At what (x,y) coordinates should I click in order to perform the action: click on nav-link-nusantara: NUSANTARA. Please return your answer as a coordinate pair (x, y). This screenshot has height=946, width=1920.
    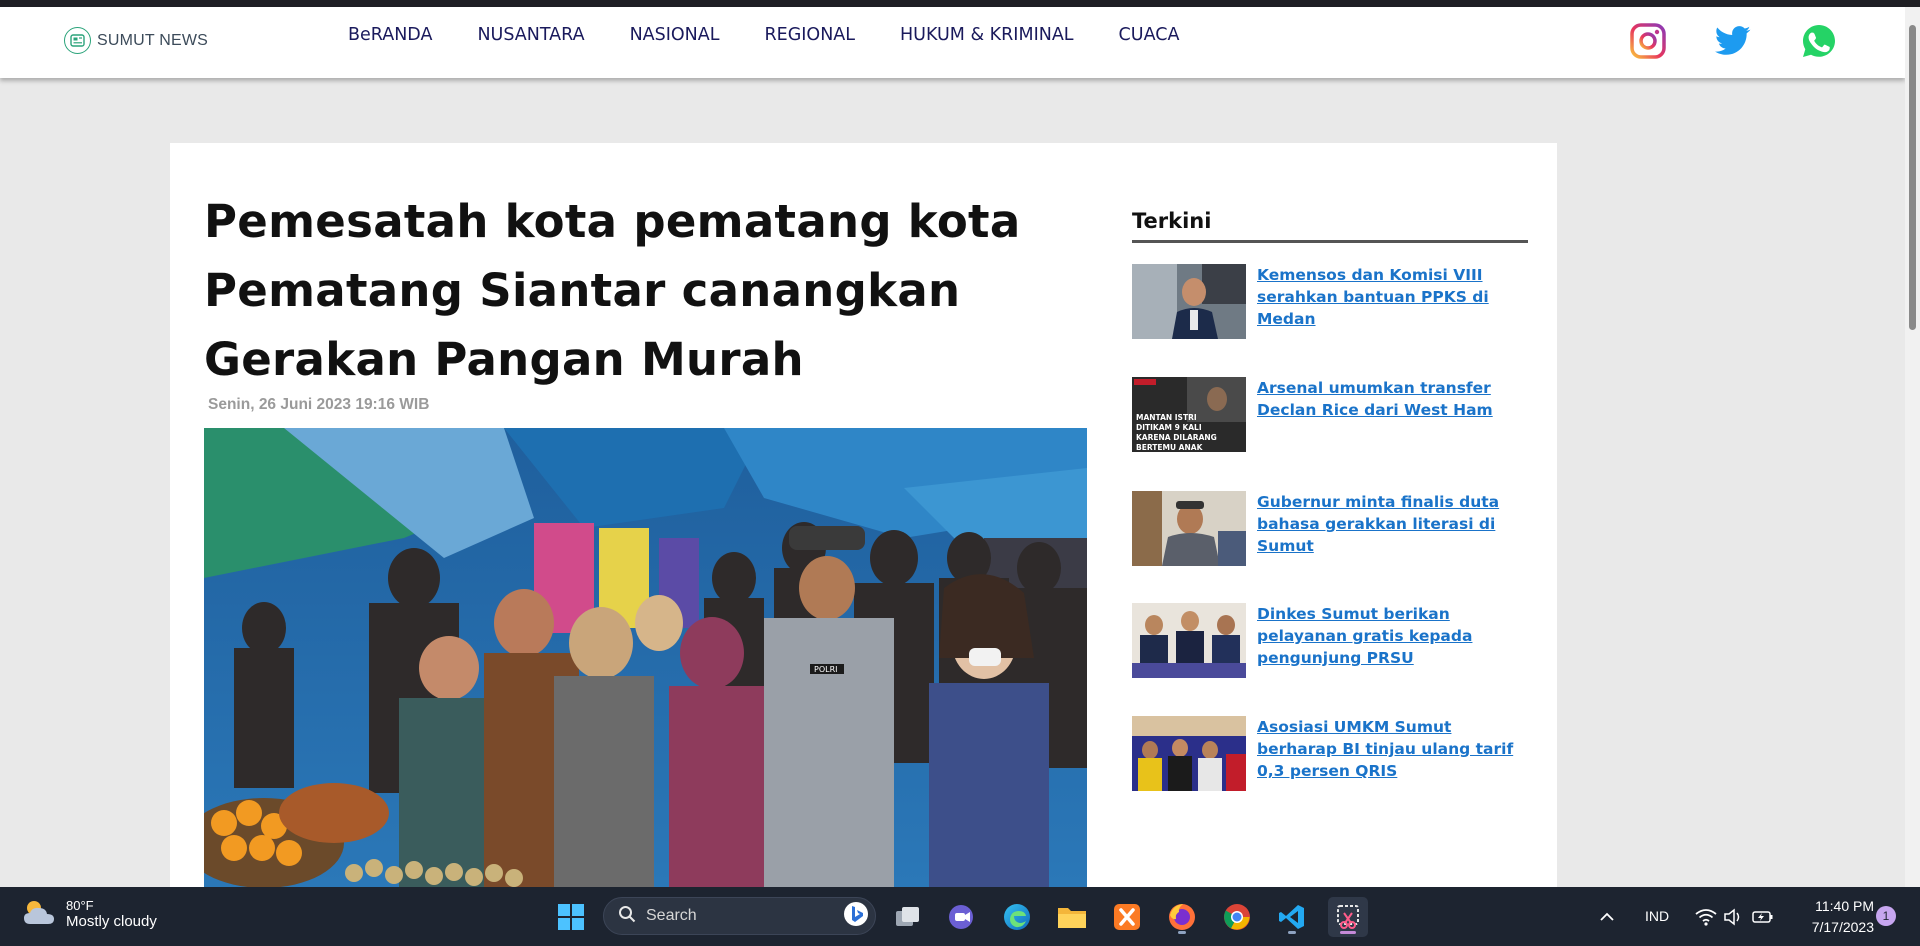
    Looking at the image, I should click on (530, 35).